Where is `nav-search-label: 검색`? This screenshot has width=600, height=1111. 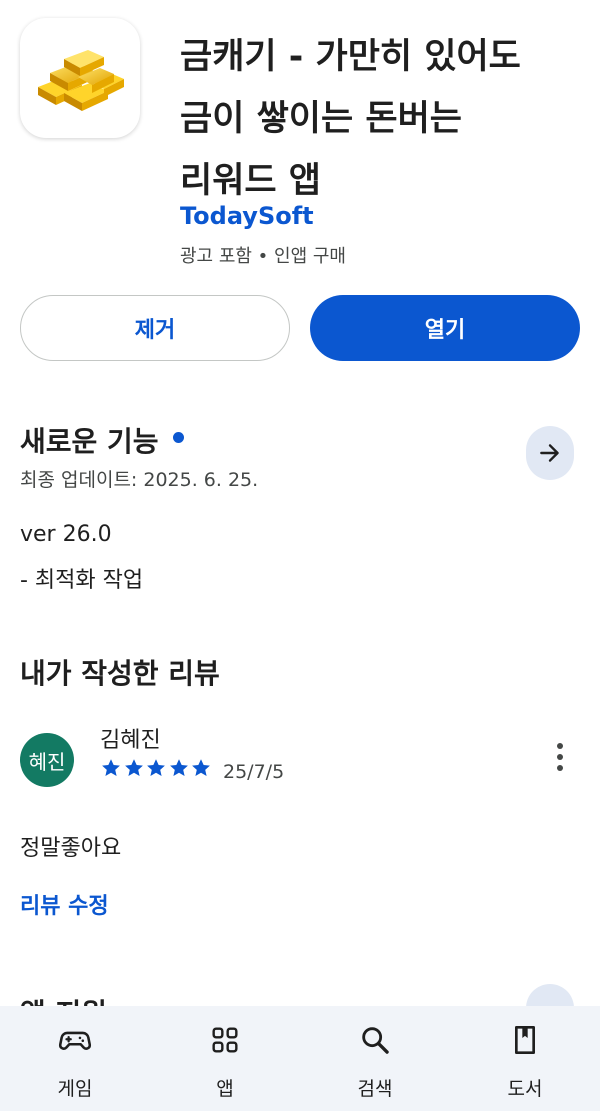 nav-search-label: 검색 is located at coordinates (375, 1089).